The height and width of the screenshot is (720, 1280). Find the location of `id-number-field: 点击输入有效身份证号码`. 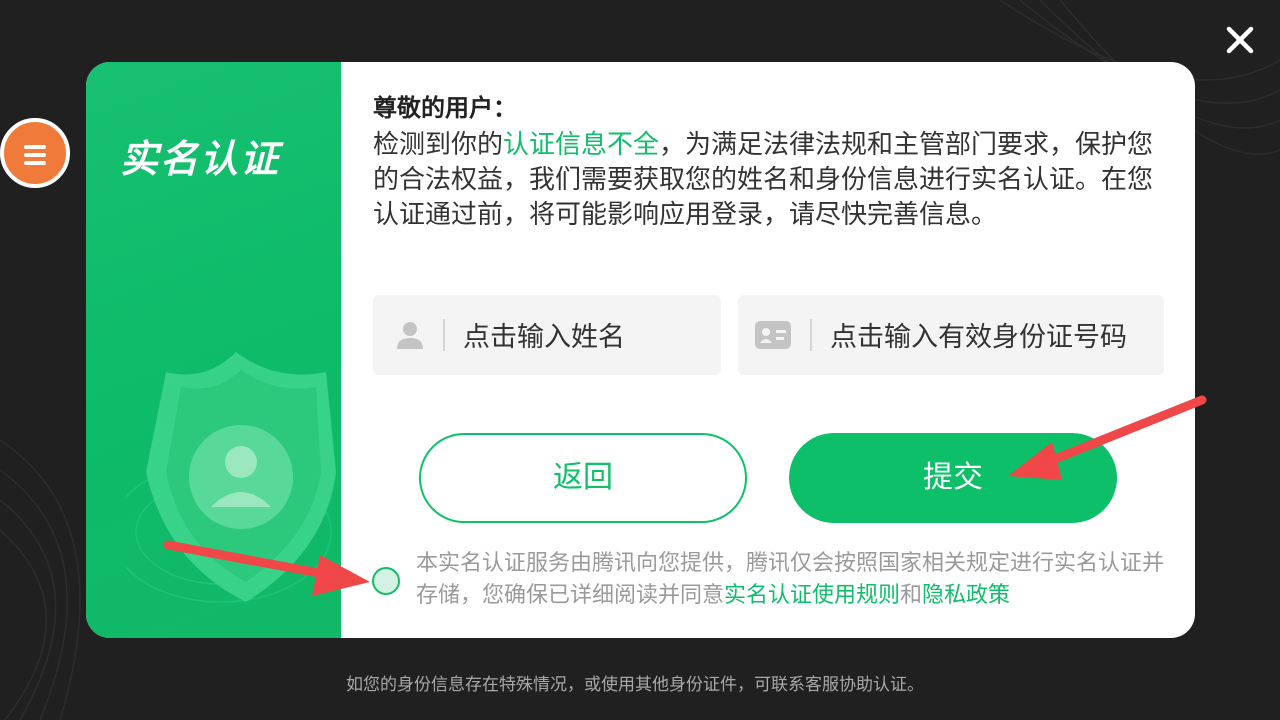

id-number-field: 点击输入有效身份证号码 is located at coordinates (951, 335).